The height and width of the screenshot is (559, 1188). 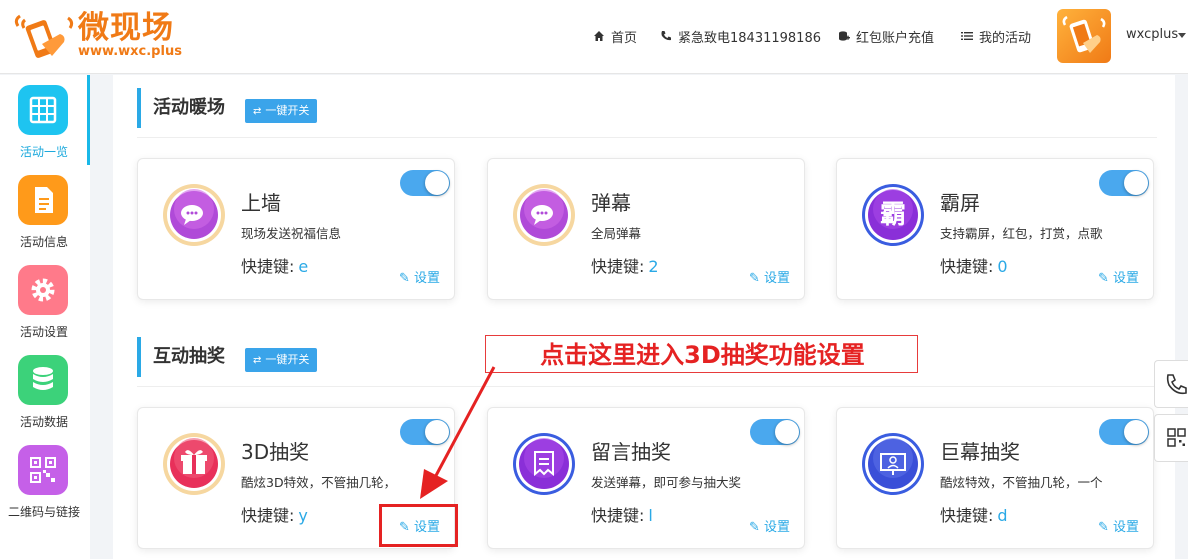 What do you see at coordinates (886, 36) in the screenshot?
I see `nav-recharge: 红包账户充值` at bounding box center [886, 36].